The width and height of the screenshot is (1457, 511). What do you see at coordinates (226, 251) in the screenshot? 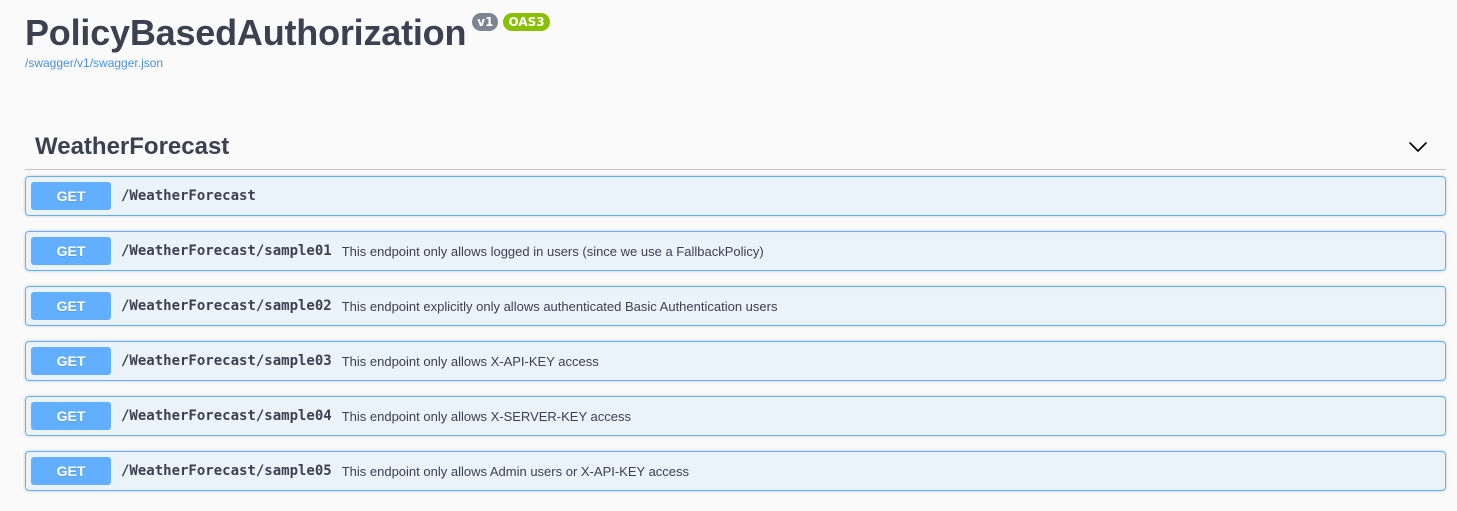
I see `operation-path: /WeatherForecast/sample01` at bounding box center [226, 251].